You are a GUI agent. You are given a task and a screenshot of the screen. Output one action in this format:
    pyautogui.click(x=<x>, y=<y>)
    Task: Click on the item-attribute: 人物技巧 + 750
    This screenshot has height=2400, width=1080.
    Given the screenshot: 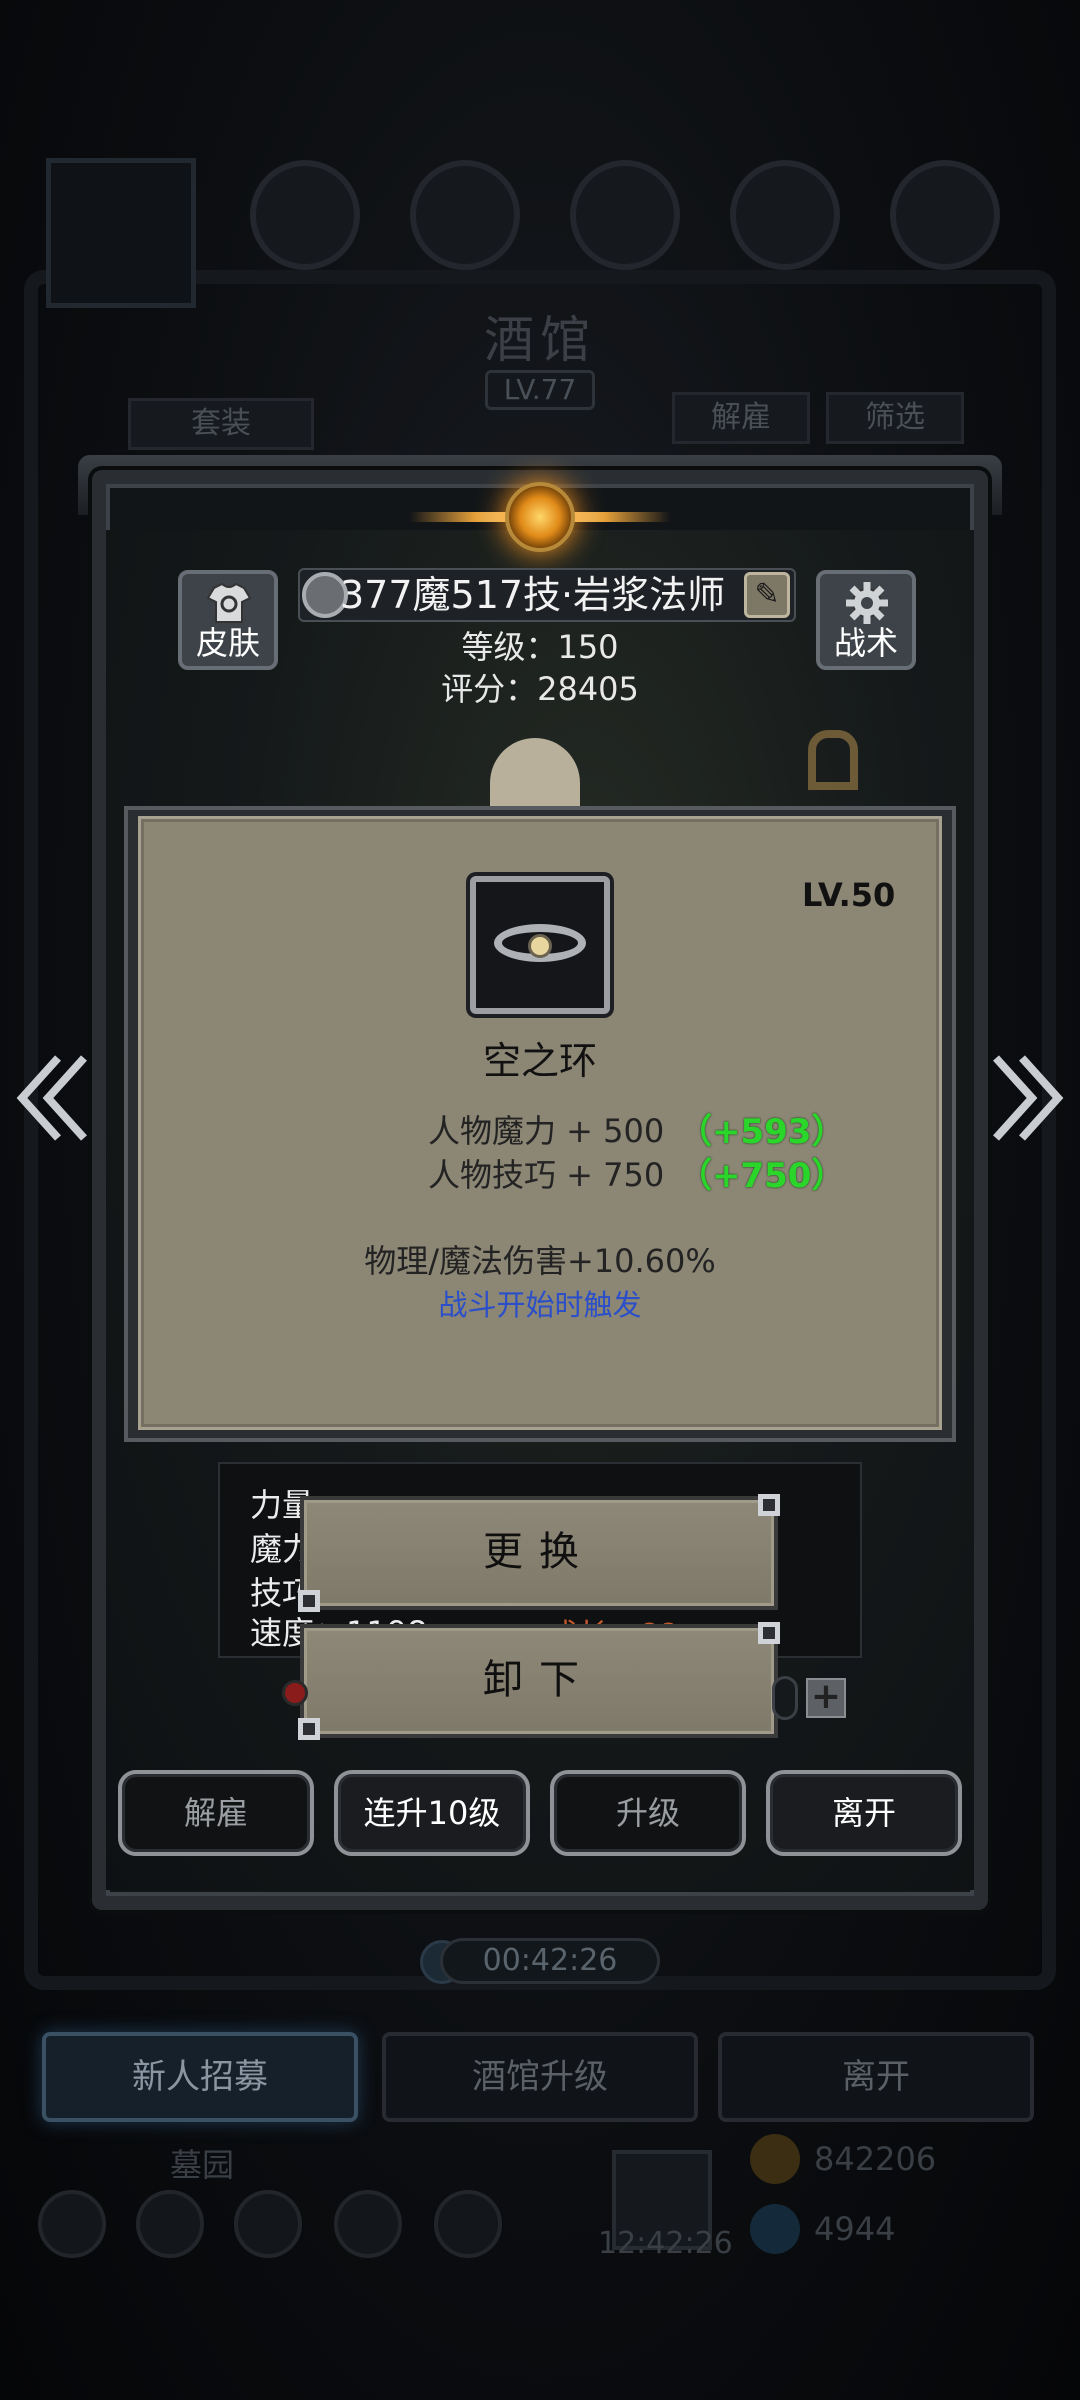 What is the action you would take?
    pyautogui.click(x=546, y=1175)
    